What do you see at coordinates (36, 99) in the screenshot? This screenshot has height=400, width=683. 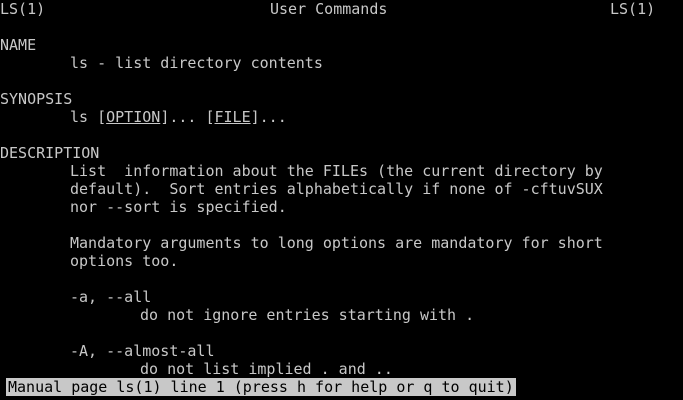 I see `synopsis-heading: SYNOPSIS` at bounding box center [36, 99].